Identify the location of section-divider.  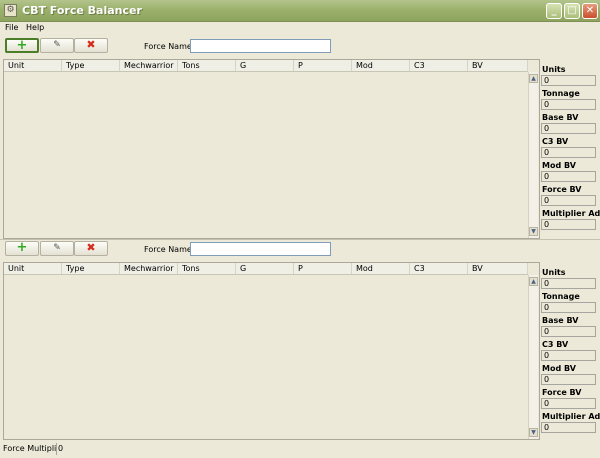
(300, 239).